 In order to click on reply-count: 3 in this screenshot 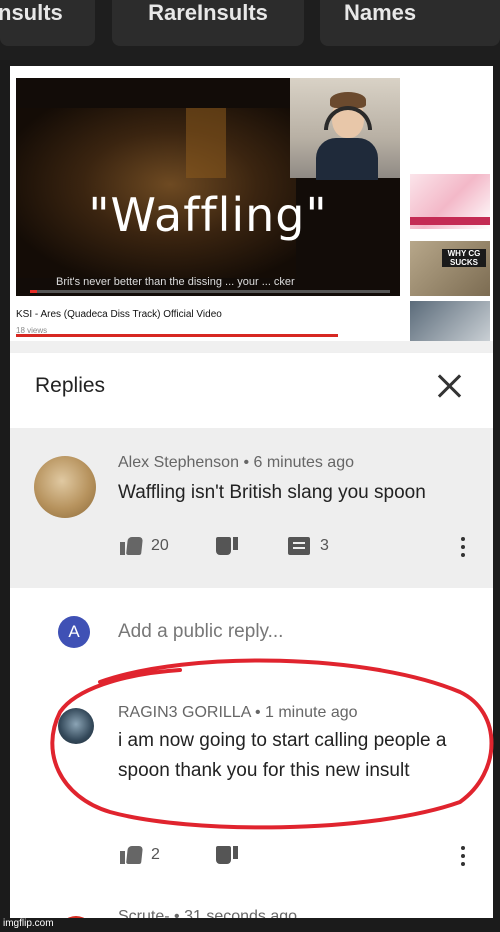, I will do `click(324, 545)`.